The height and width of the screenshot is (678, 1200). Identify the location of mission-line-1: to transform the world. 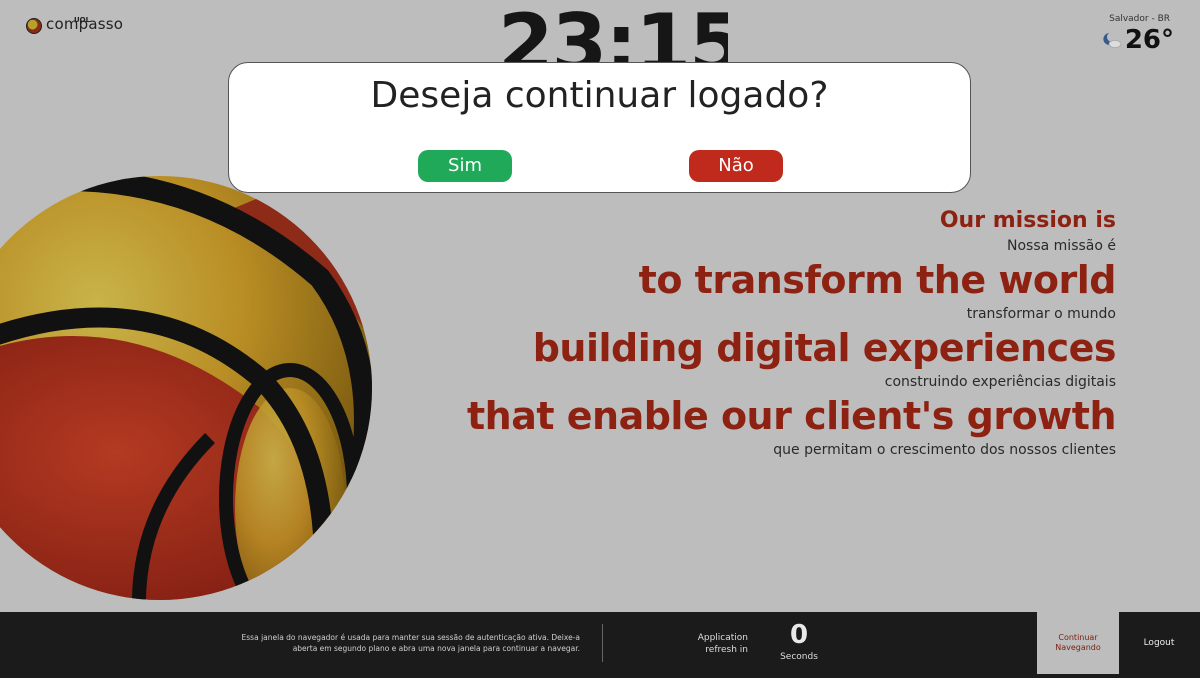
(877, 280).